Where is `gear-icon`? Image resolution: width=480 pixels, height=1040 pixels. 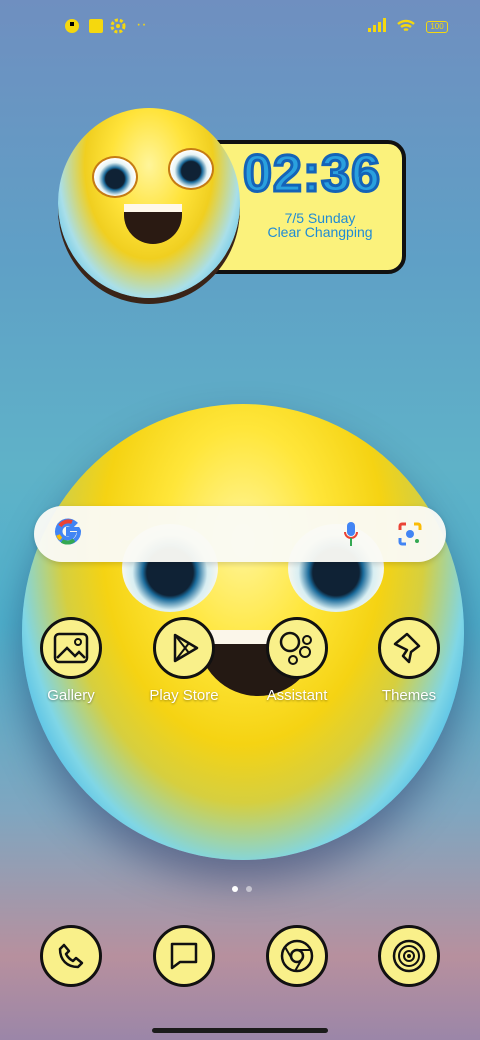
gear-icon is located at coordinates (118, 28).